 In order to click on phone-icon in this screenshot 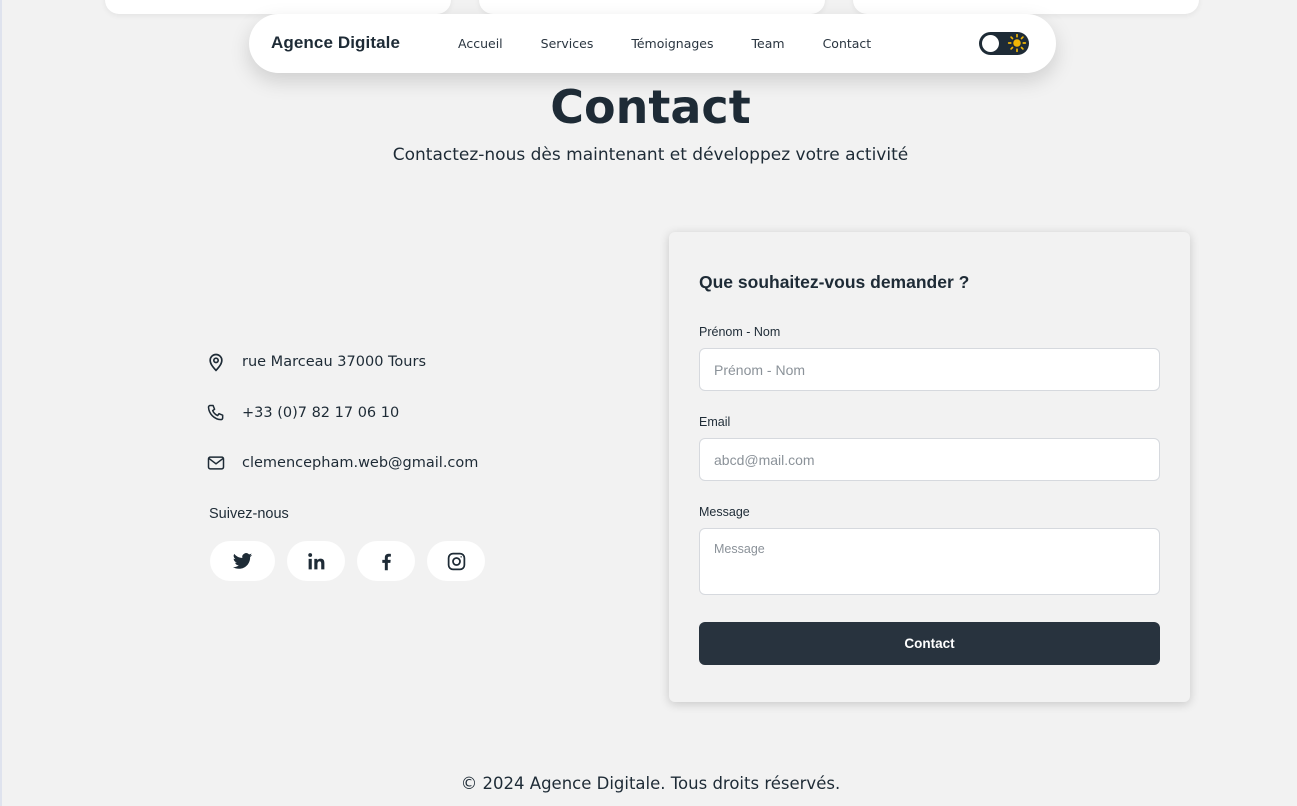, I will do `click(215, 412)`.